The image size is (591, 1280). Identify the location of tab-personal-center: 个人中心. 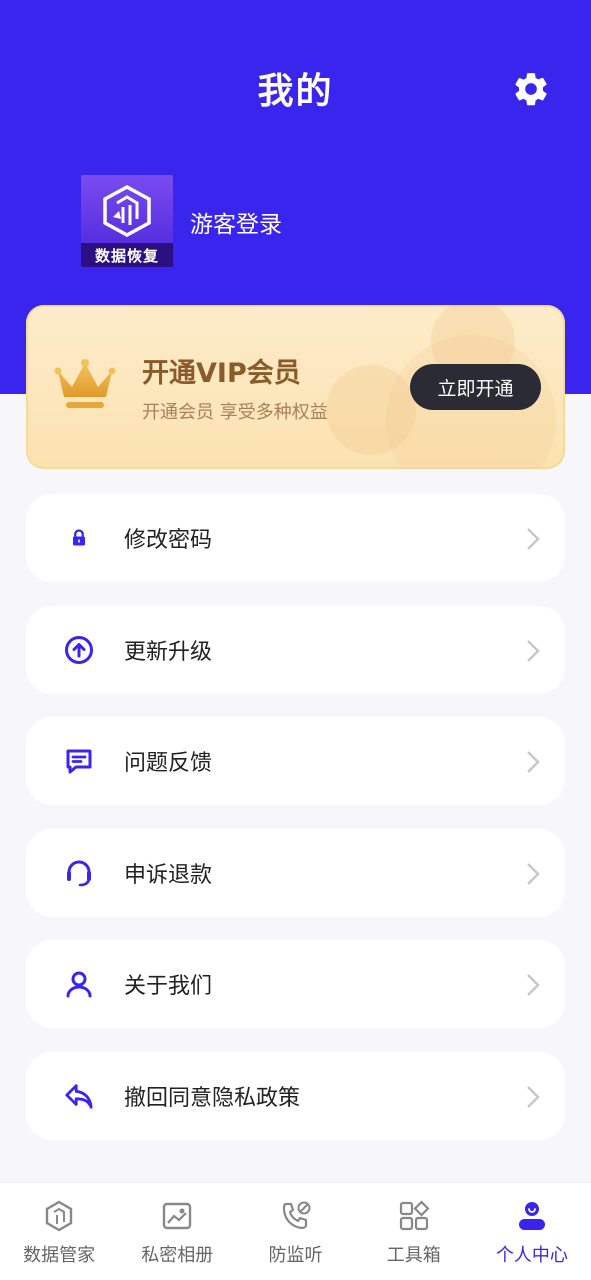
(532, 1231).